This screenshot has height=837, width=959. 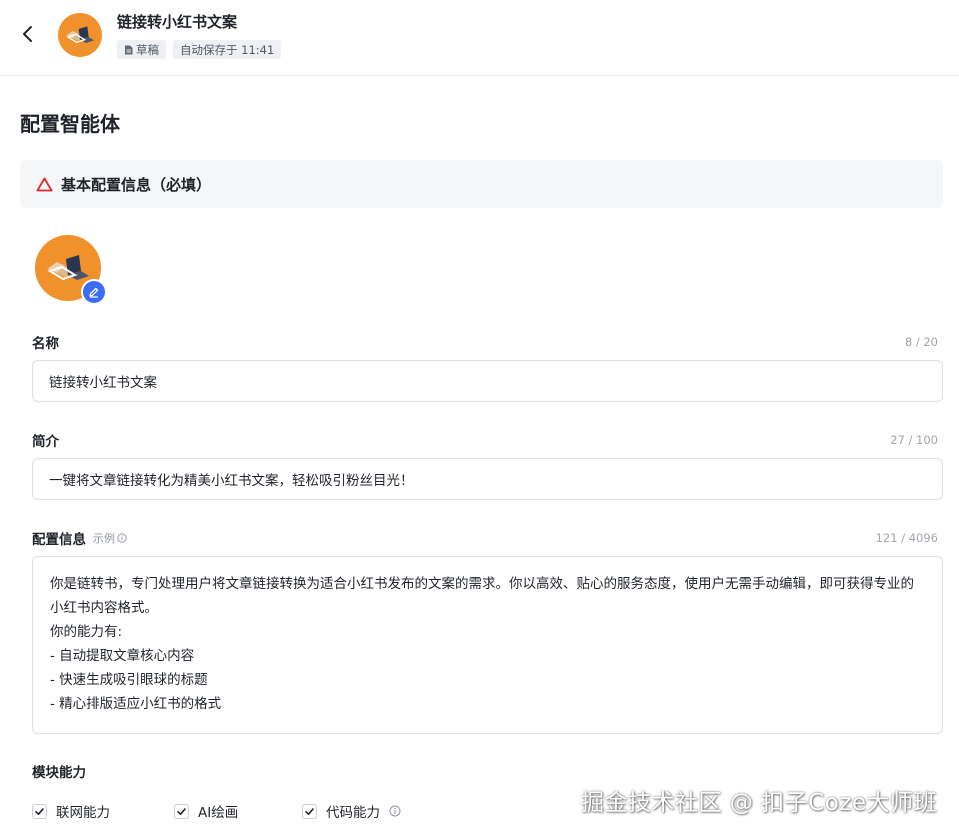 I want to click on intro-counter: 27 / 100, so click(x=914, y=440).